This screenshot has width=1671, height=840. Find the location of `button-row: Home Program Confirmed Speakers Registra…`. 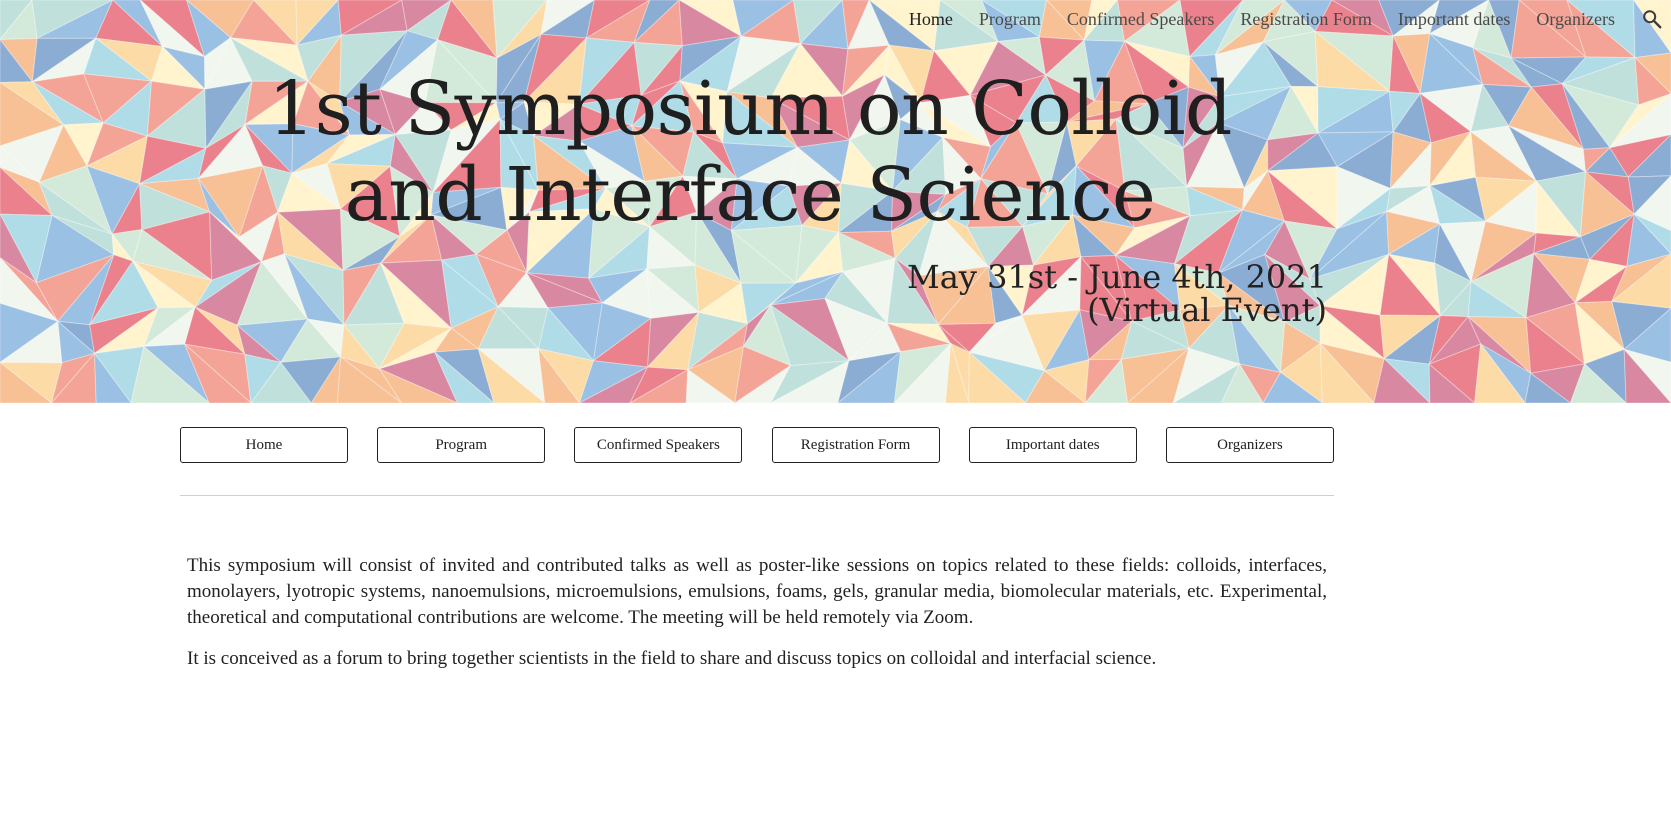

button-row: Home Program Confirmed Speakers Registra… is located at coordinates (757, 445).